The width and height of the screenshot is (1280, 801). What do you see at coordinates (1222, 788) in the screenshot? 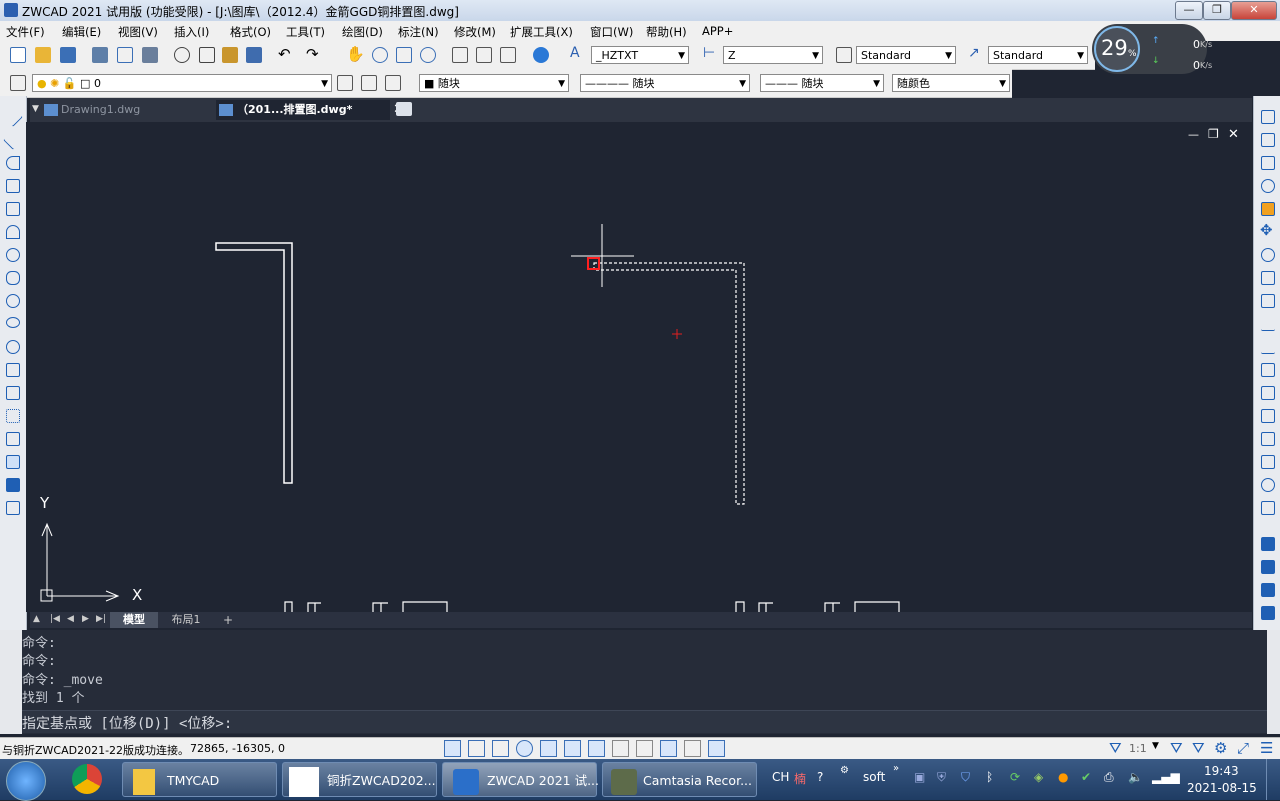
I see `clock-date: 2021-08-15` at bounding box center [1222, 788].